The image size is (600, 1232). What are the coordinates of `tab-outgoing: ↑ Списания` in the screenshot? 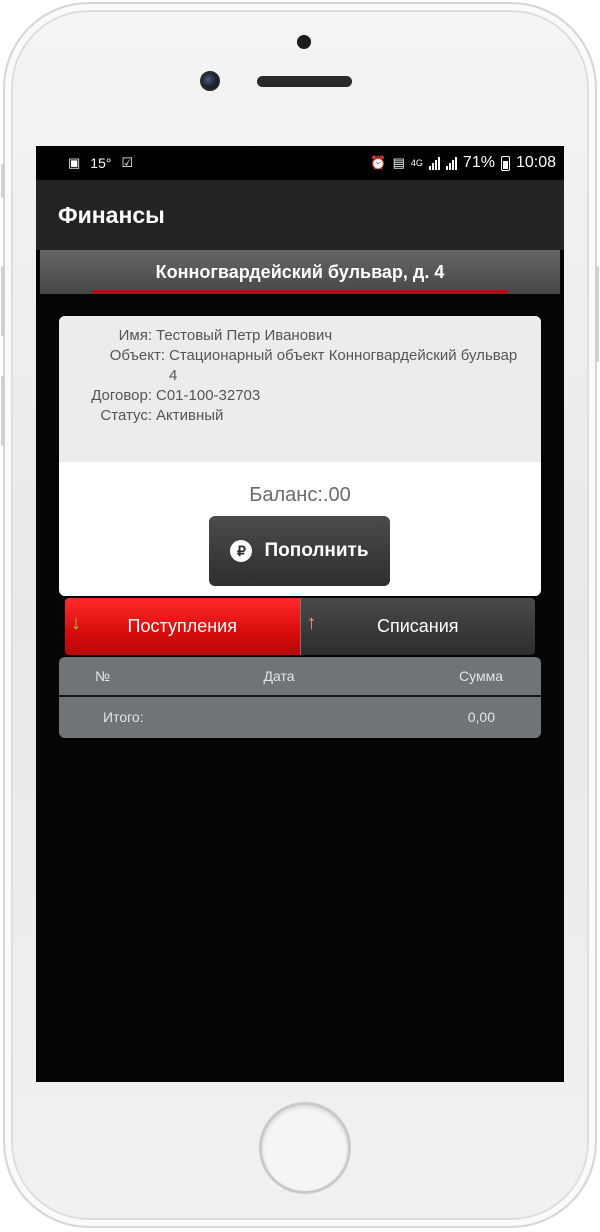 It's located at (417, 626).